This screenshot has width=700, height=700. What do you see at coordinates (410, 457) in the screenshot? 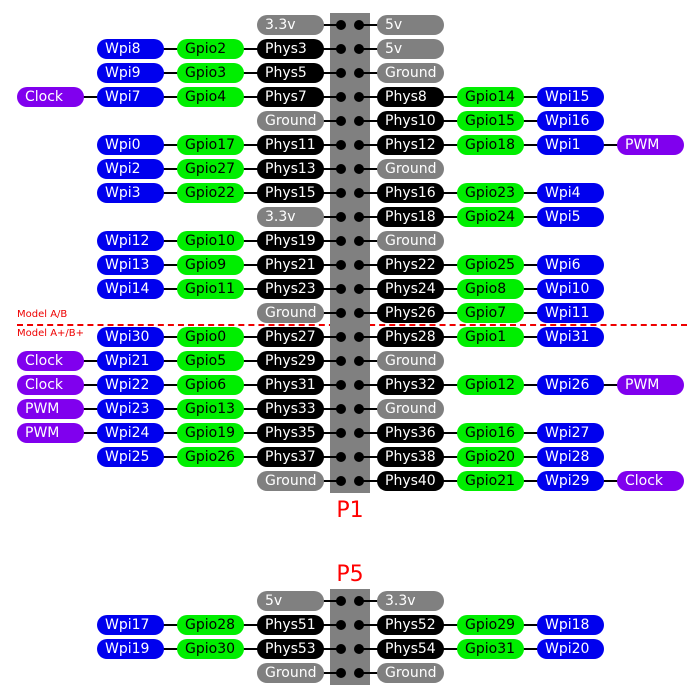
I see `phys-label: Phys38` at bounding box center [410, 457].